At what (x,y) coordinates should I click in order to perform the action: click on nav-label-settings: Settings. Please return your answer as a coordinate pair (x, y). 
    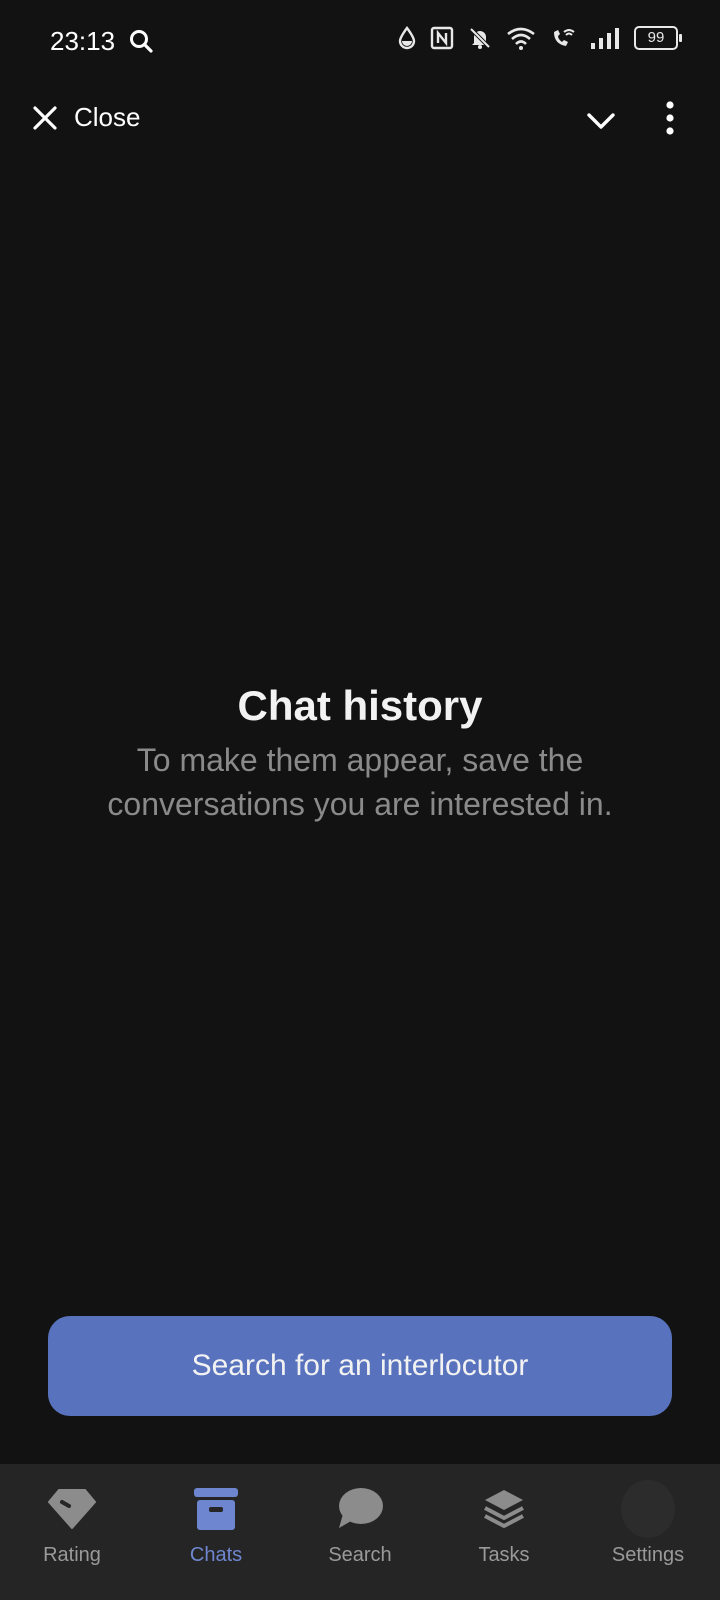
    Looking at the image, I should click on (648, 1555).